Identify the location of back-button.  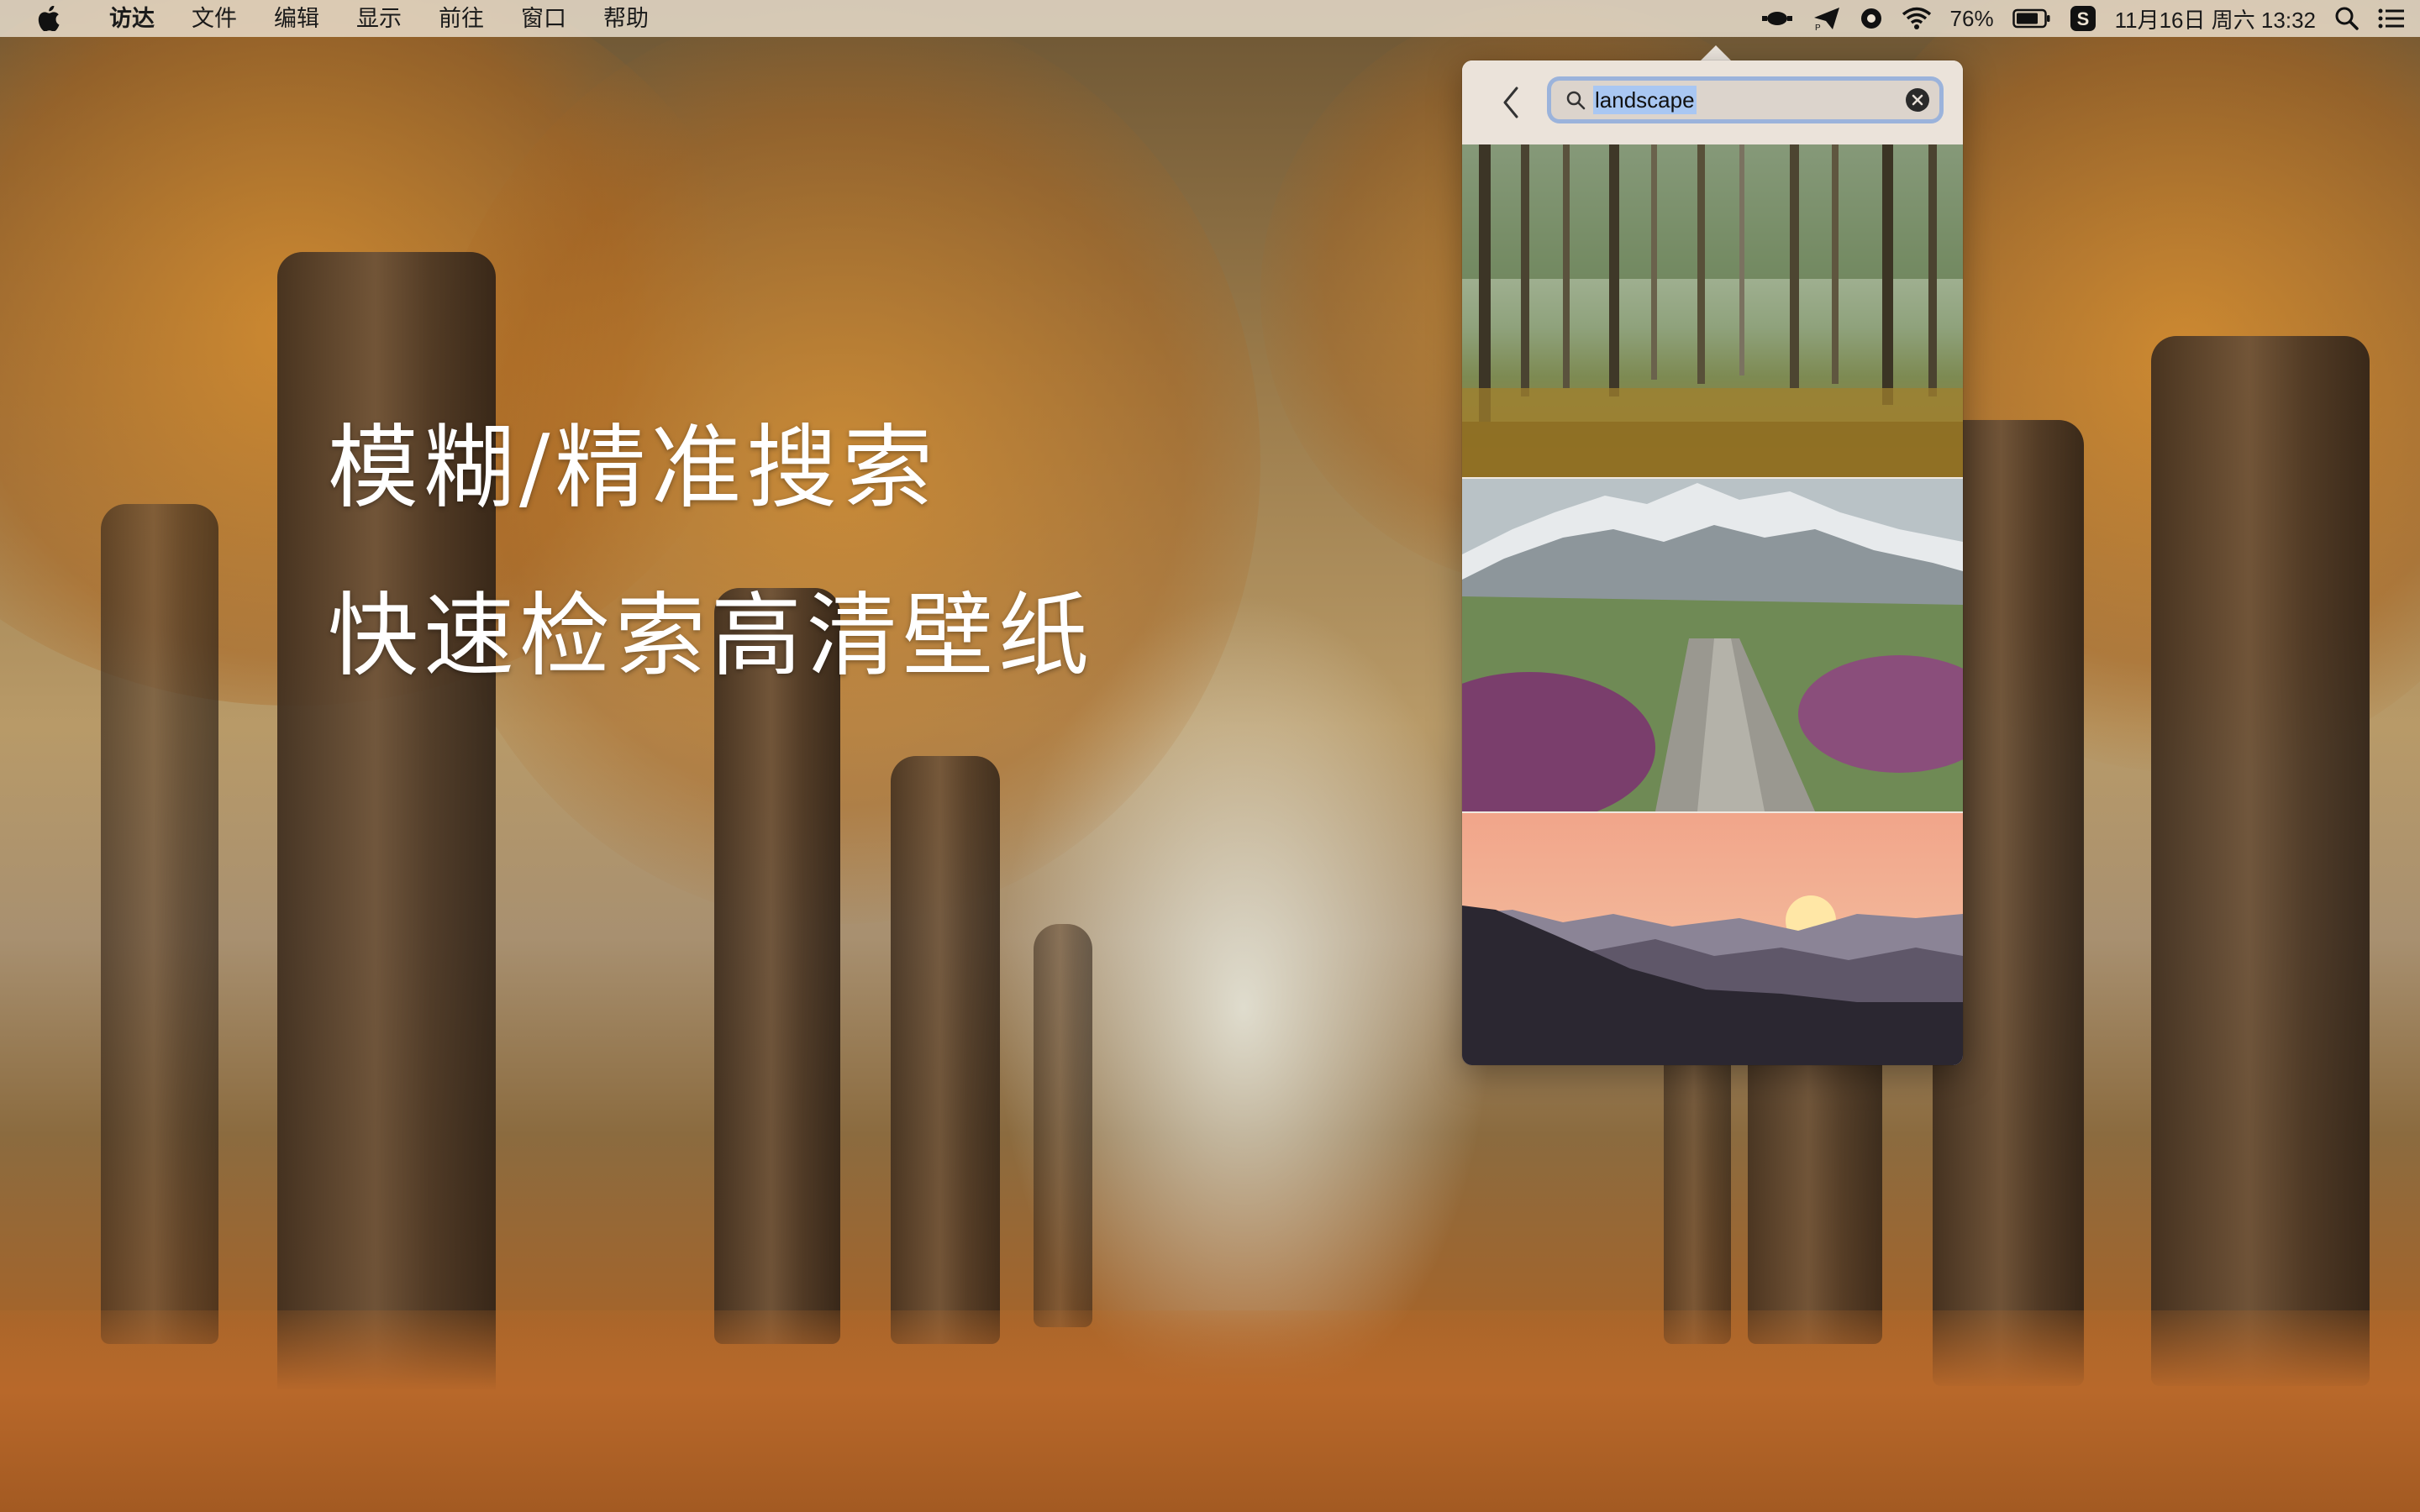
(1511, 102).